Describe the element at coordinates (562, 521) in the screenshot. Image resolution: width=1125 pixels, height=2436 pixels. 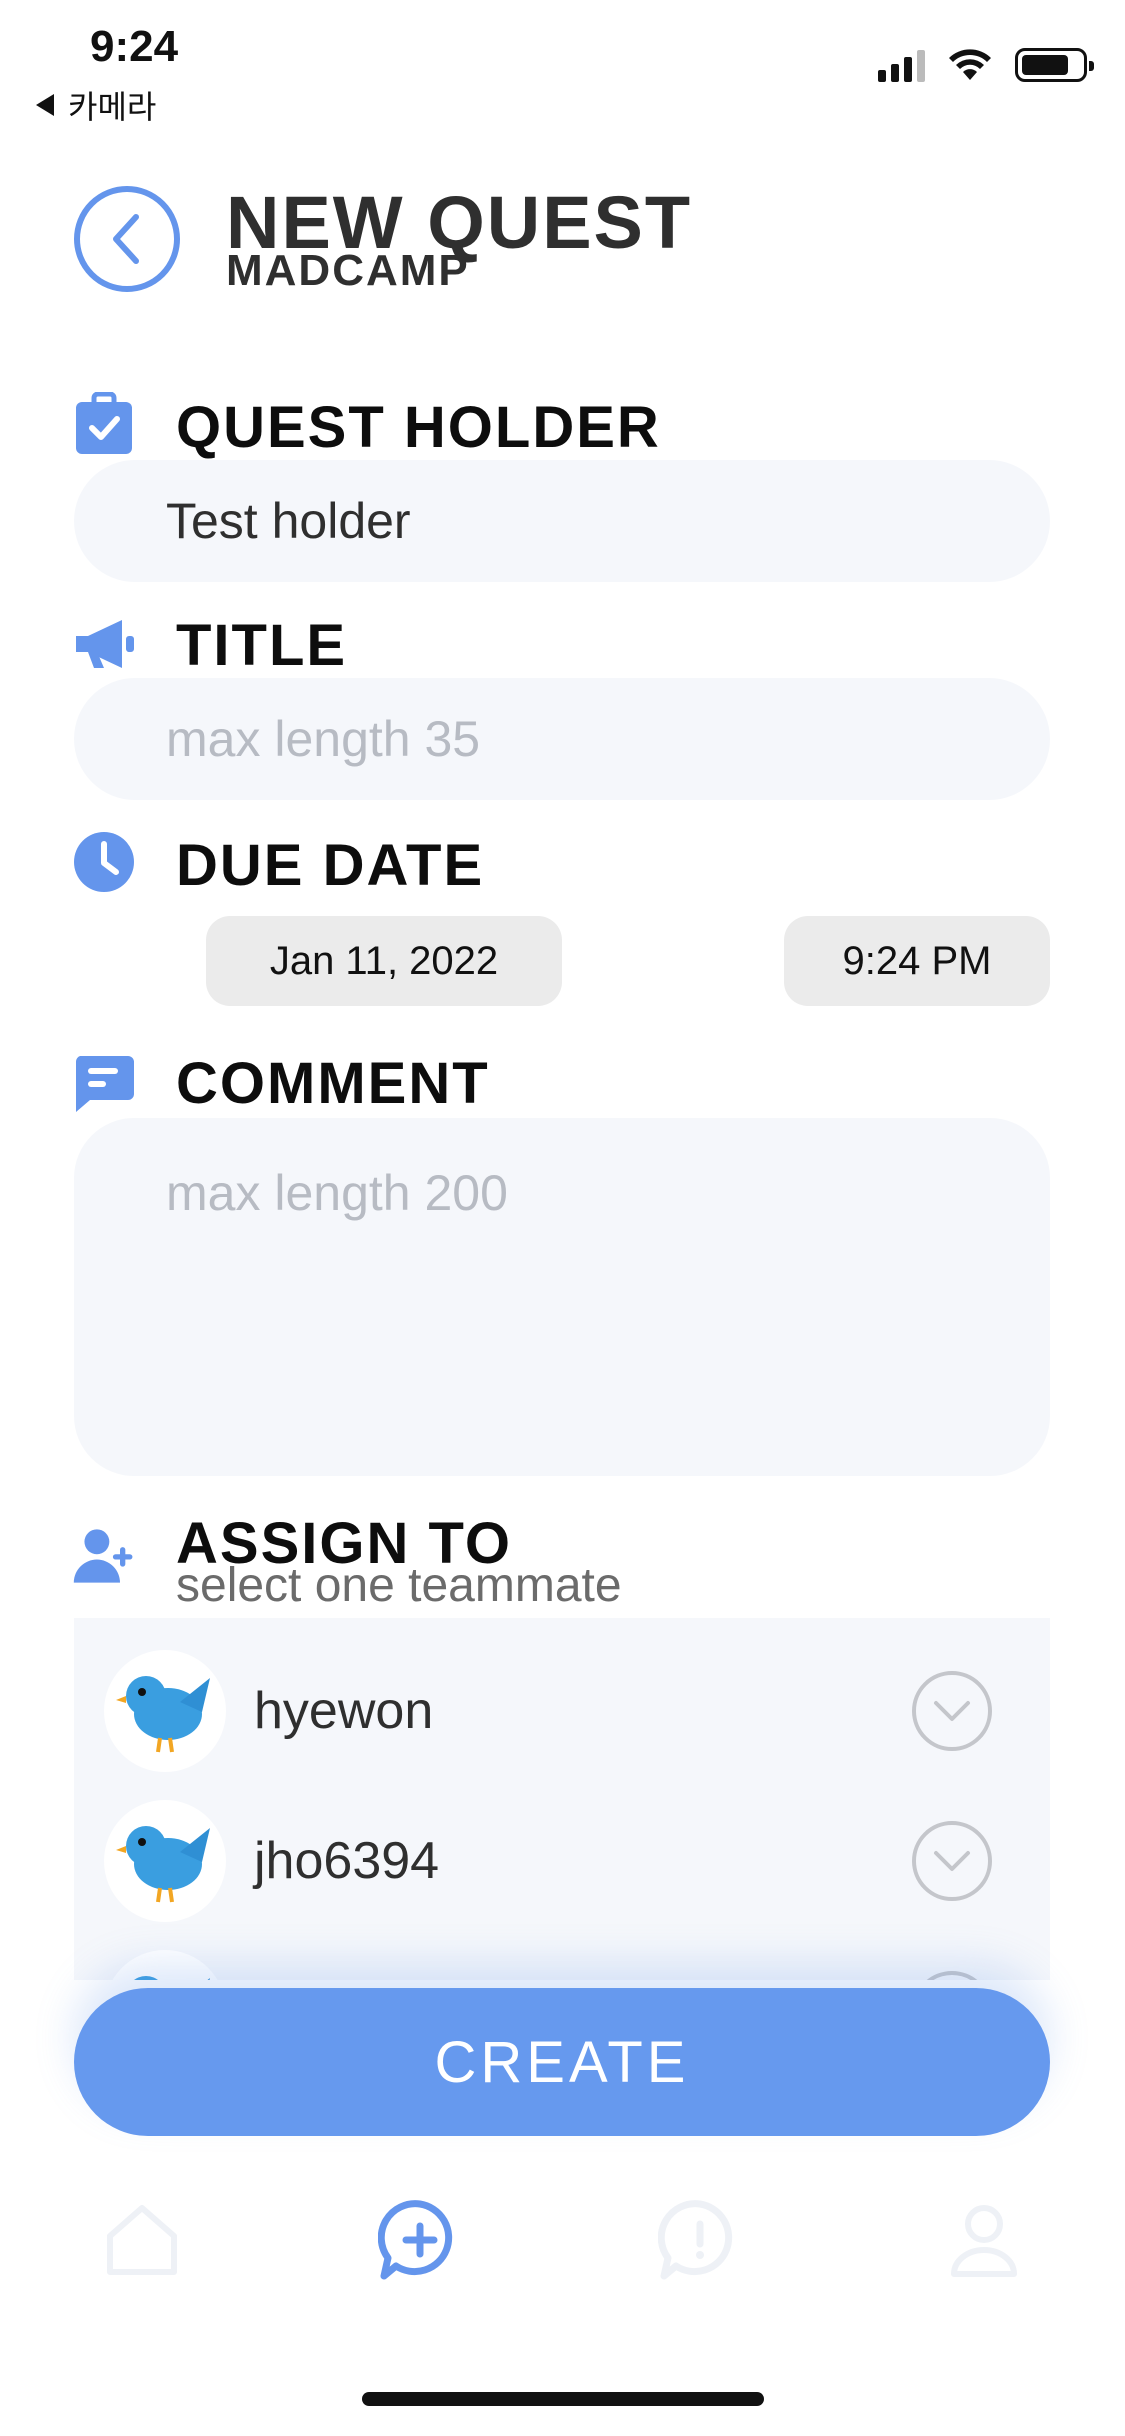
I see `quest-holder-field: Test holder` at that location.